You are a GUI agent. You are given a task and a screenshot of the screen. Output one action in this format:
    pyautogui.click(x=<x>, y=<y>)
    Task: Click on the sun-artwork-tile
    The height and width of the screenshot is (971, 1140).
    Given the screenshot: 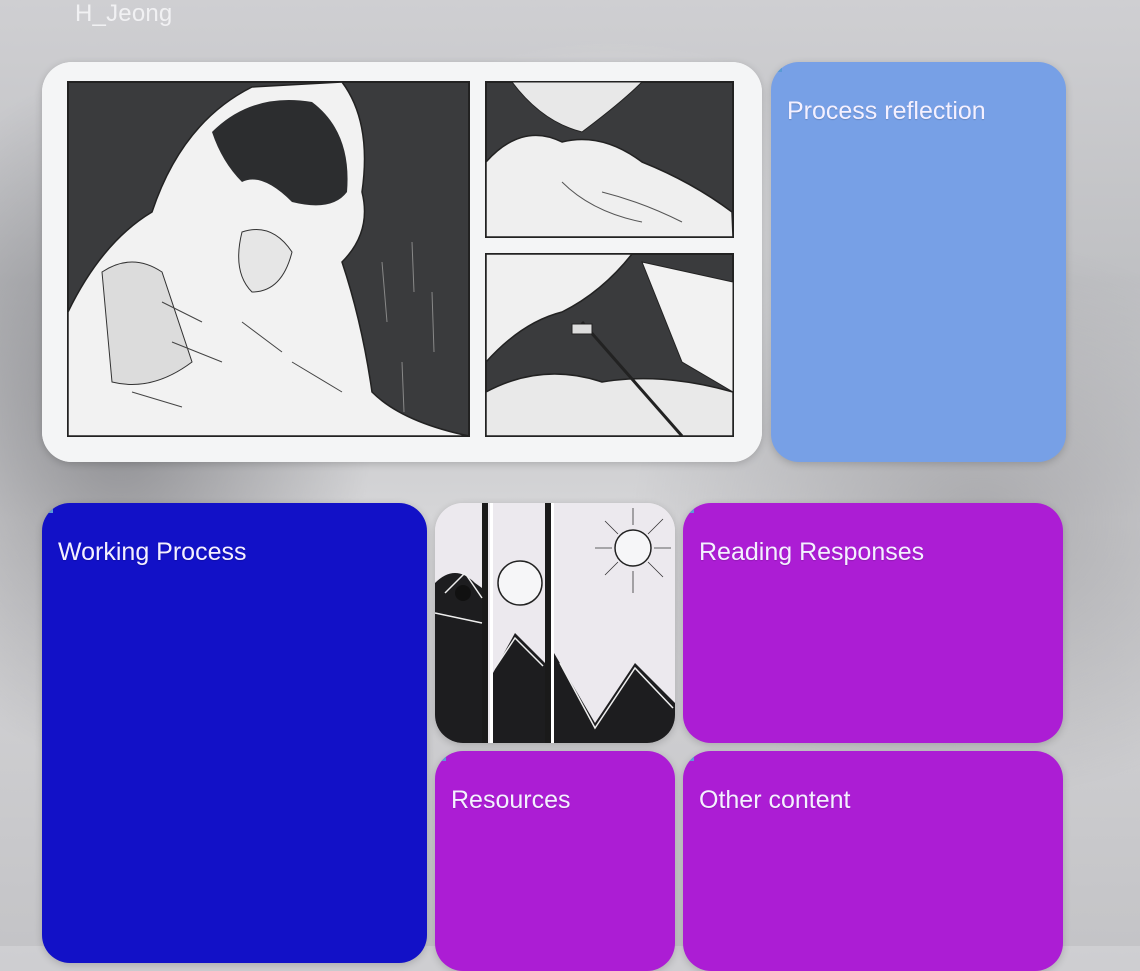 What is the action you would take?
    pyautogui.click(x=555, y=623)
    